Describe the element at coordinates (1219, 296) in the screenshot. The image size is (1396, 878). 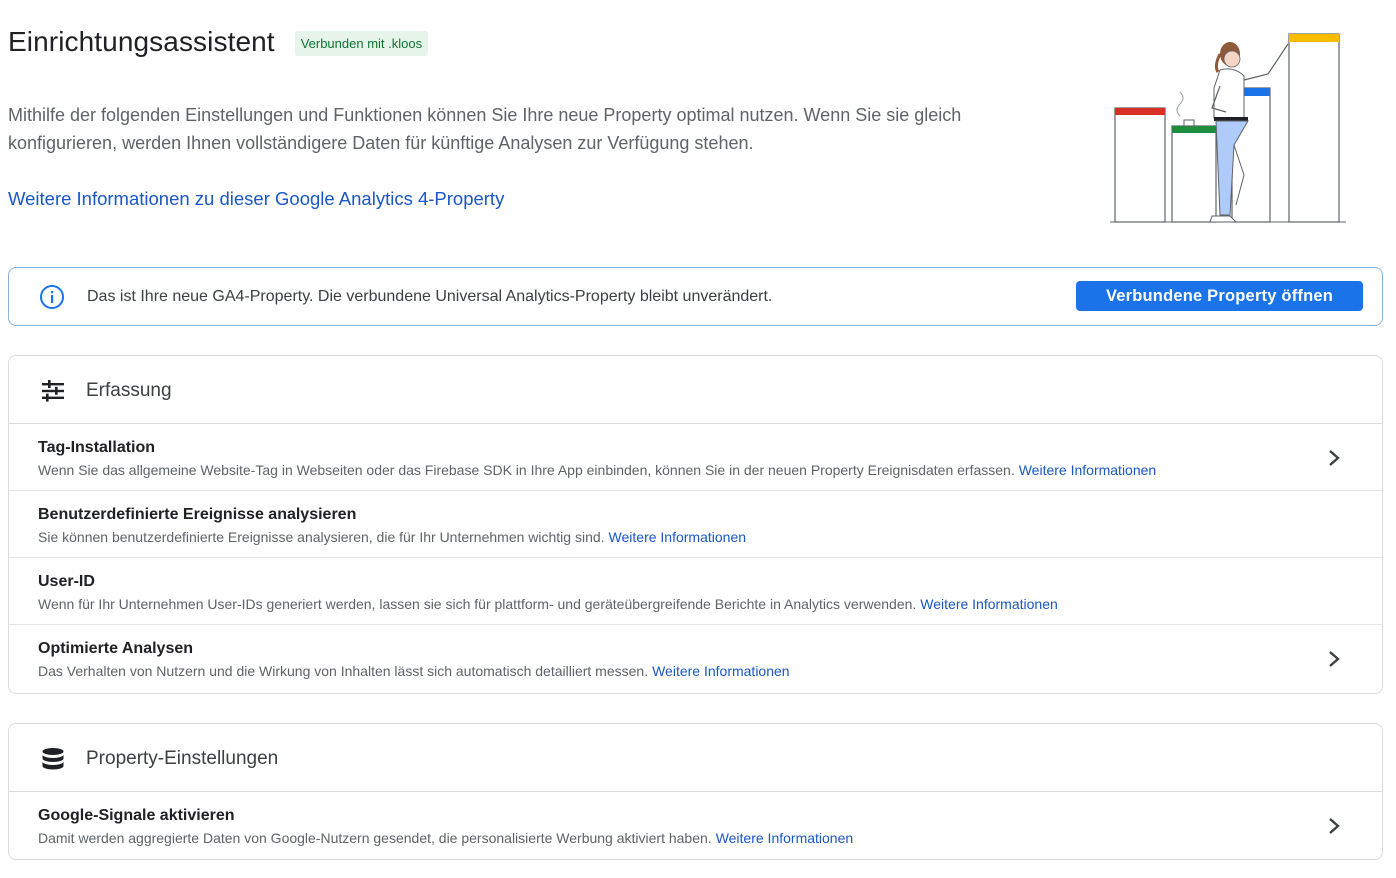
I see `open-connected-property-button: Verbundene Property öffnen` at that location.